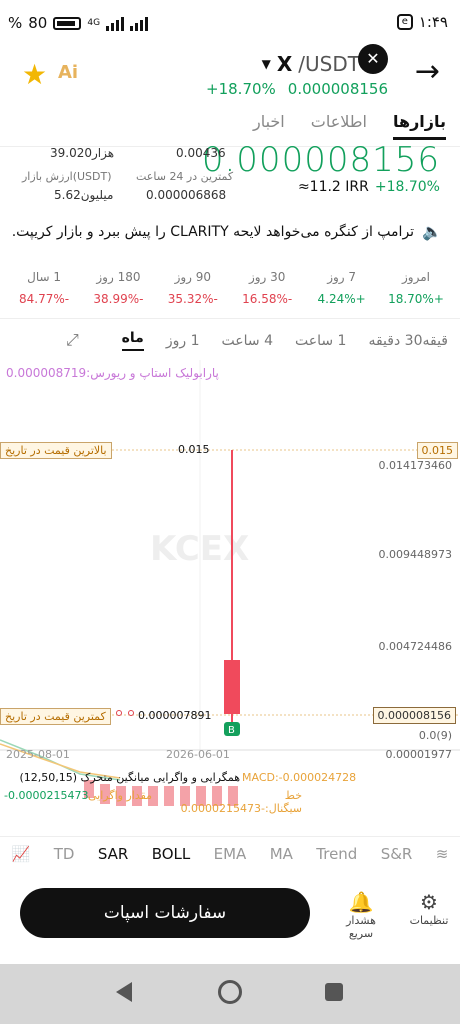 Image resolution: width=460 pixels, height=1024 pixels. Describe the element at coordinates (241, 89) in the screenshot. I see `header-change: +18.70%` at that location.